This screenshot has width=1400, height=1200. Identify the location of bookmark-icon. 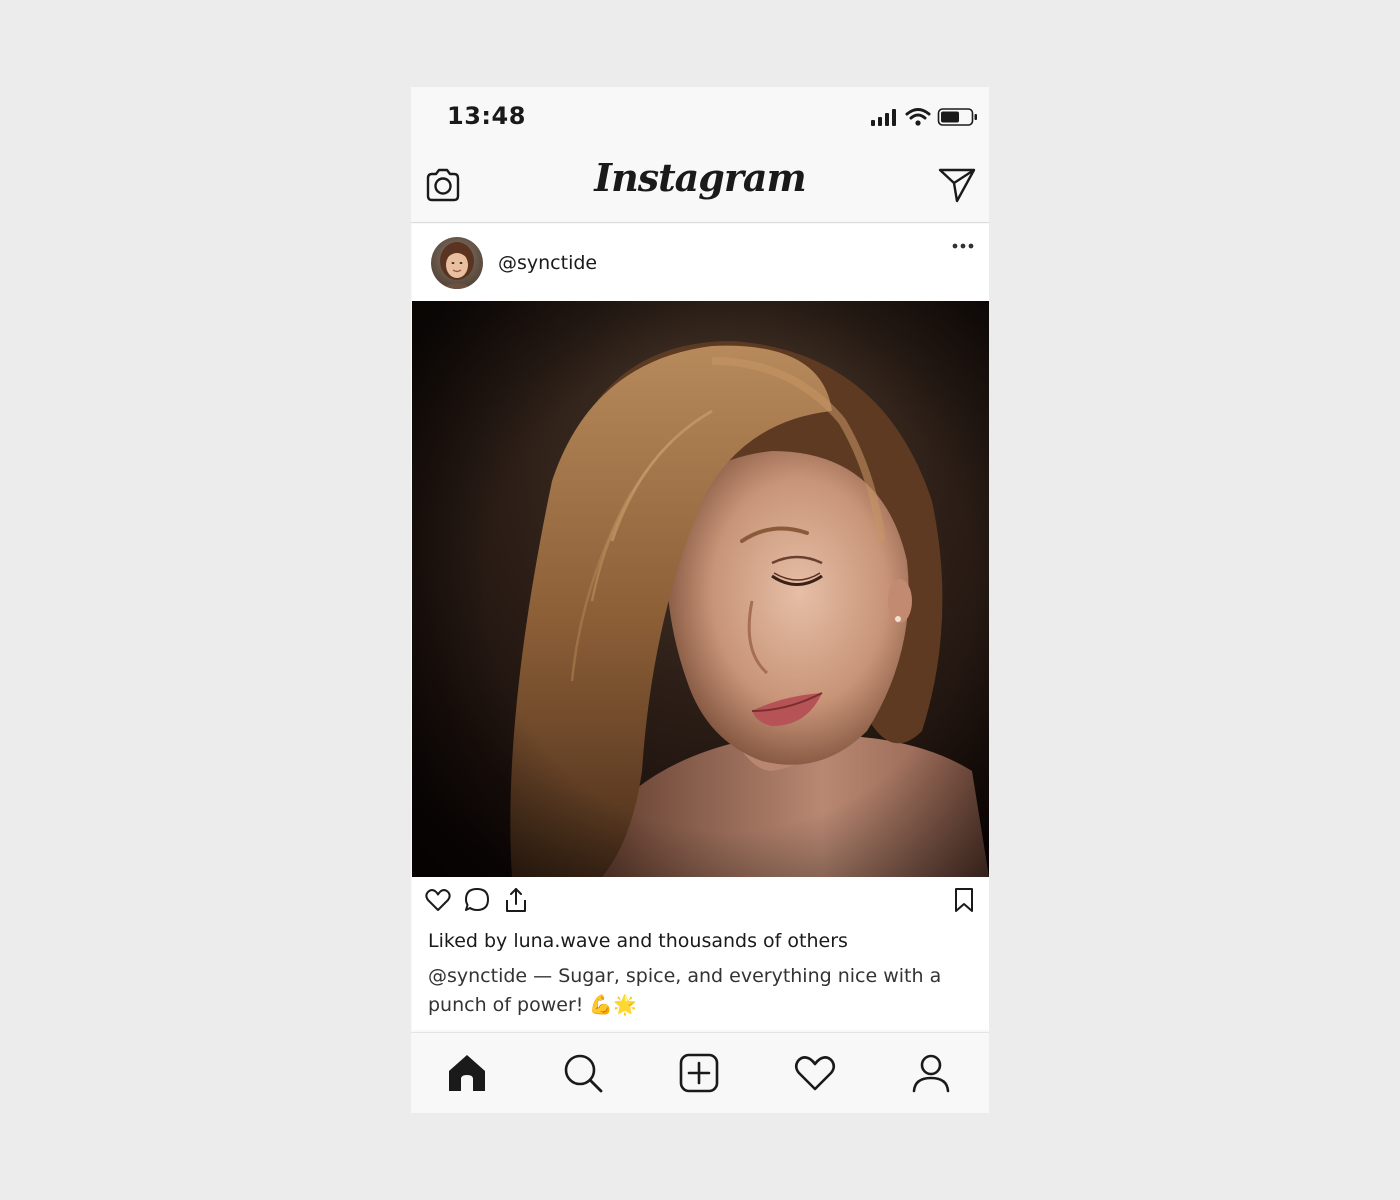
(964, 900).